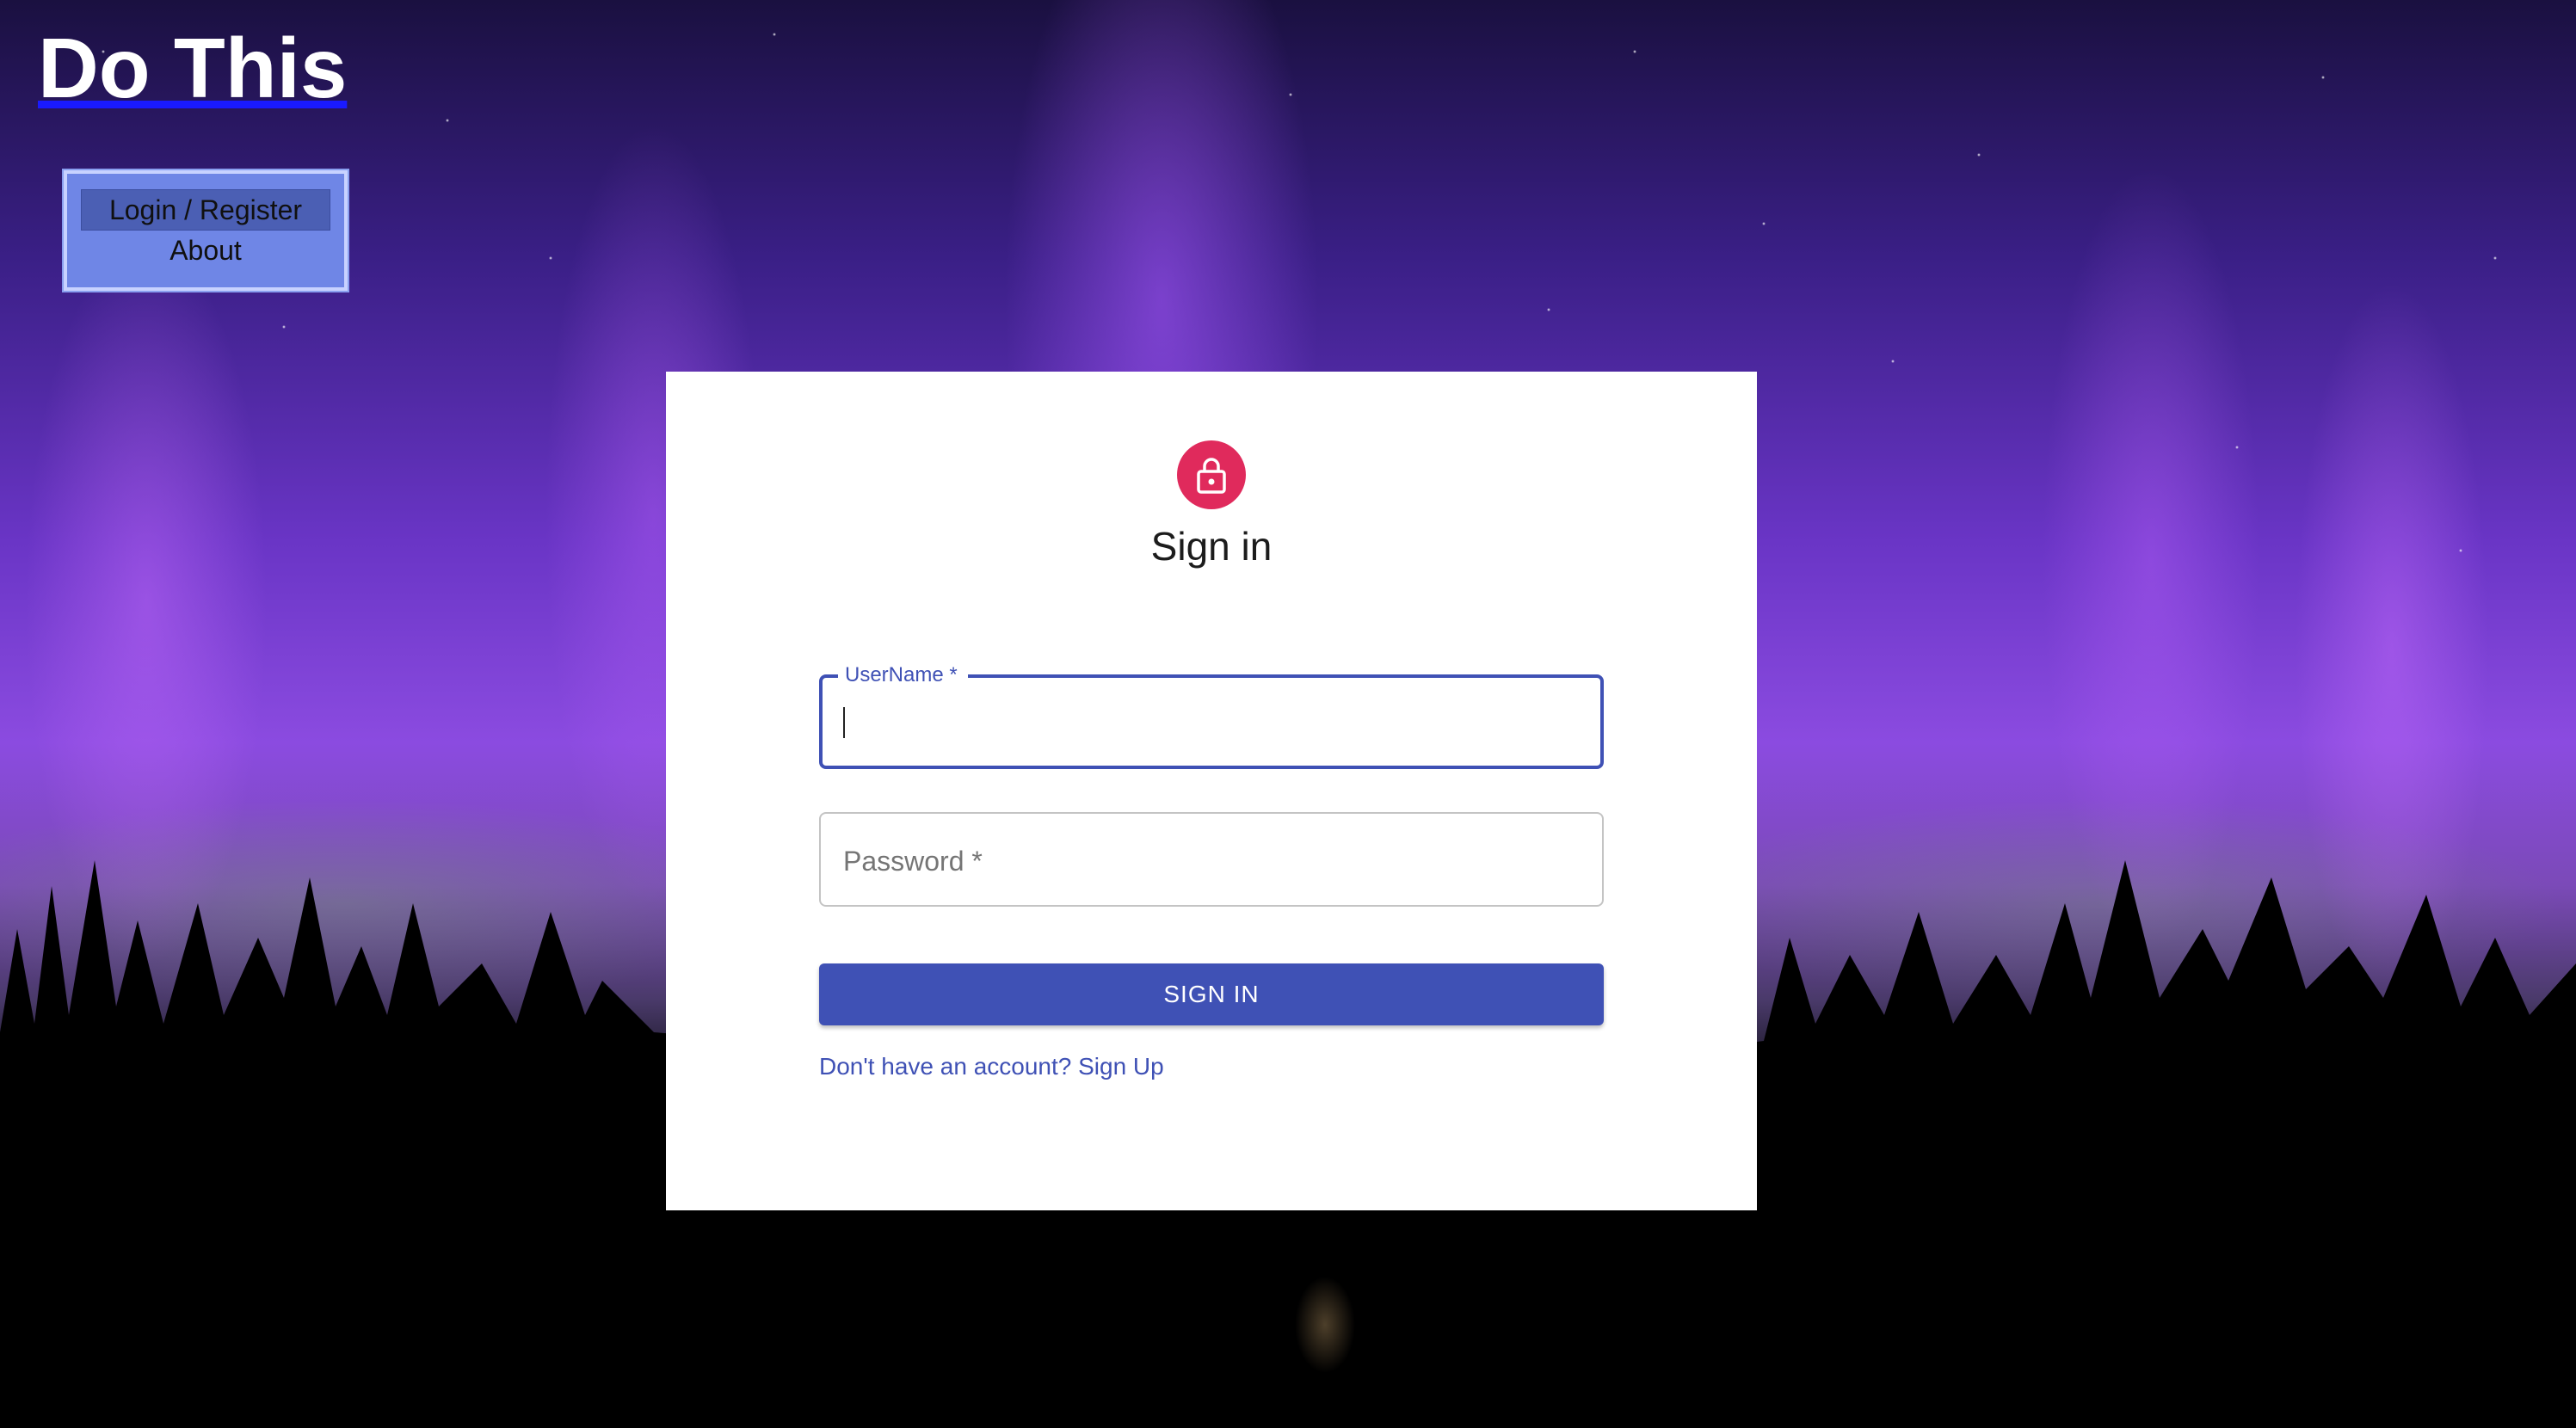 The width and height of the screenshot is (2576, 1428). Describe the element at coordinates (1212, 546) in the screenshot. I see `signin-title: Sign in` at that location.